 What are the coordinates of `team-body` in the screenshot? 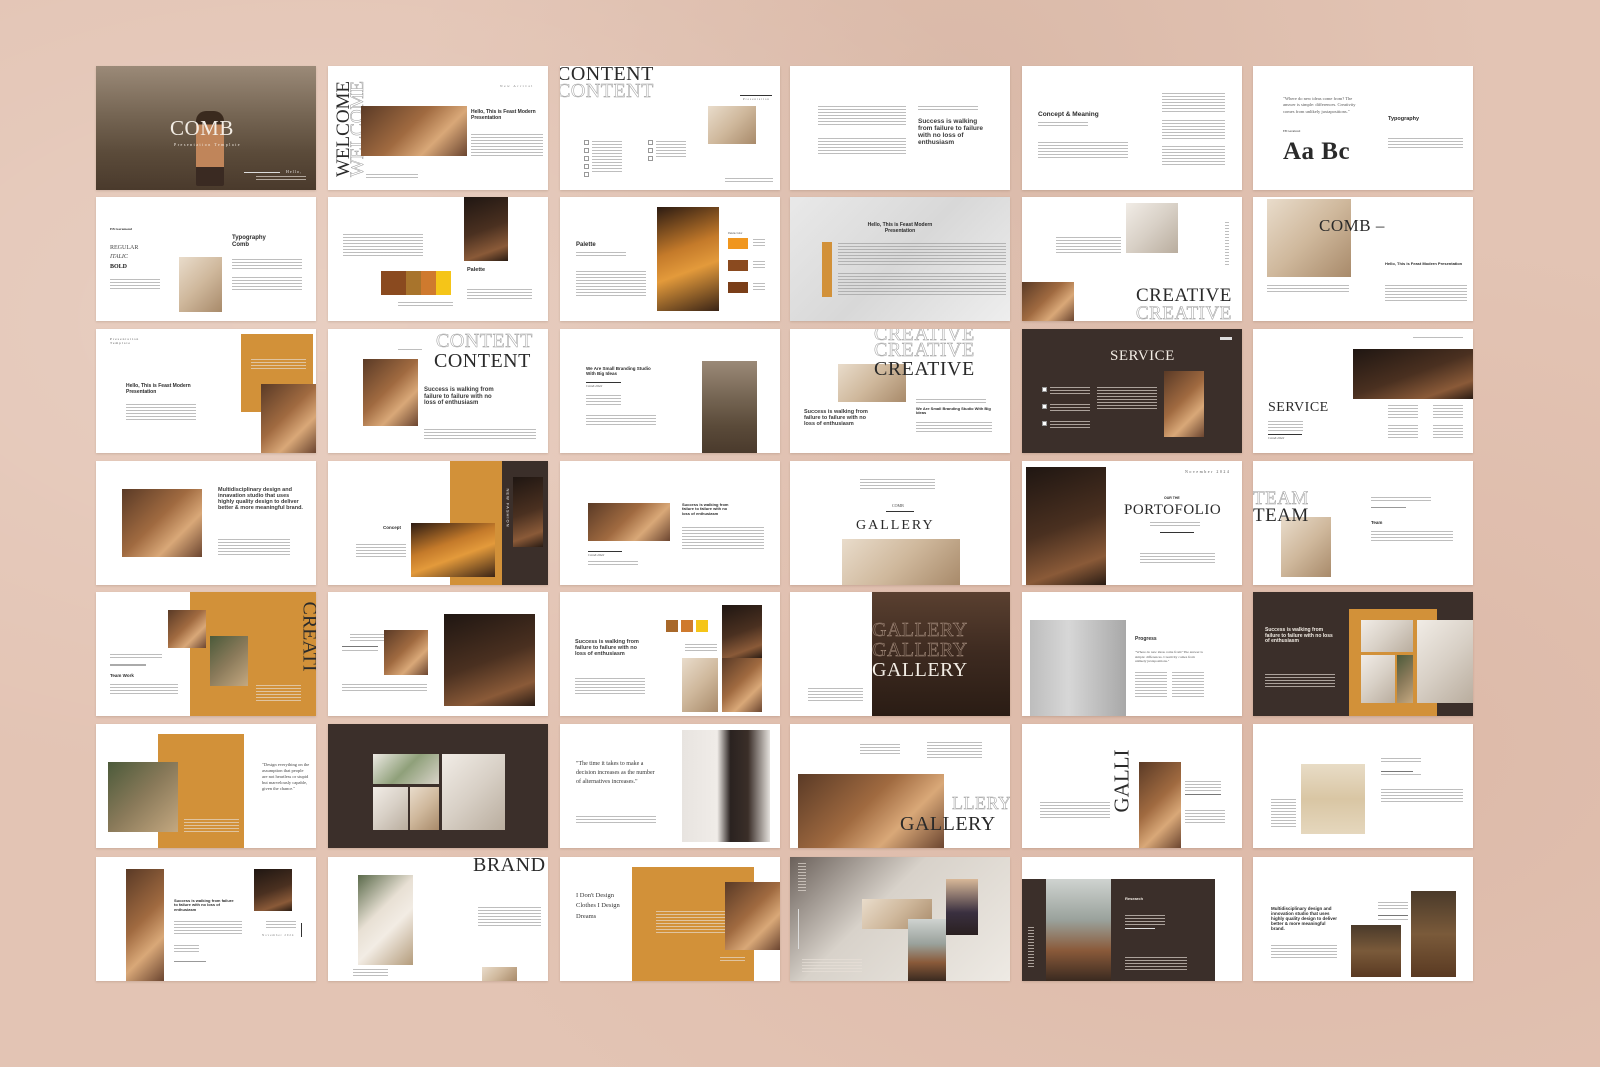 It's located at (1412, 537).